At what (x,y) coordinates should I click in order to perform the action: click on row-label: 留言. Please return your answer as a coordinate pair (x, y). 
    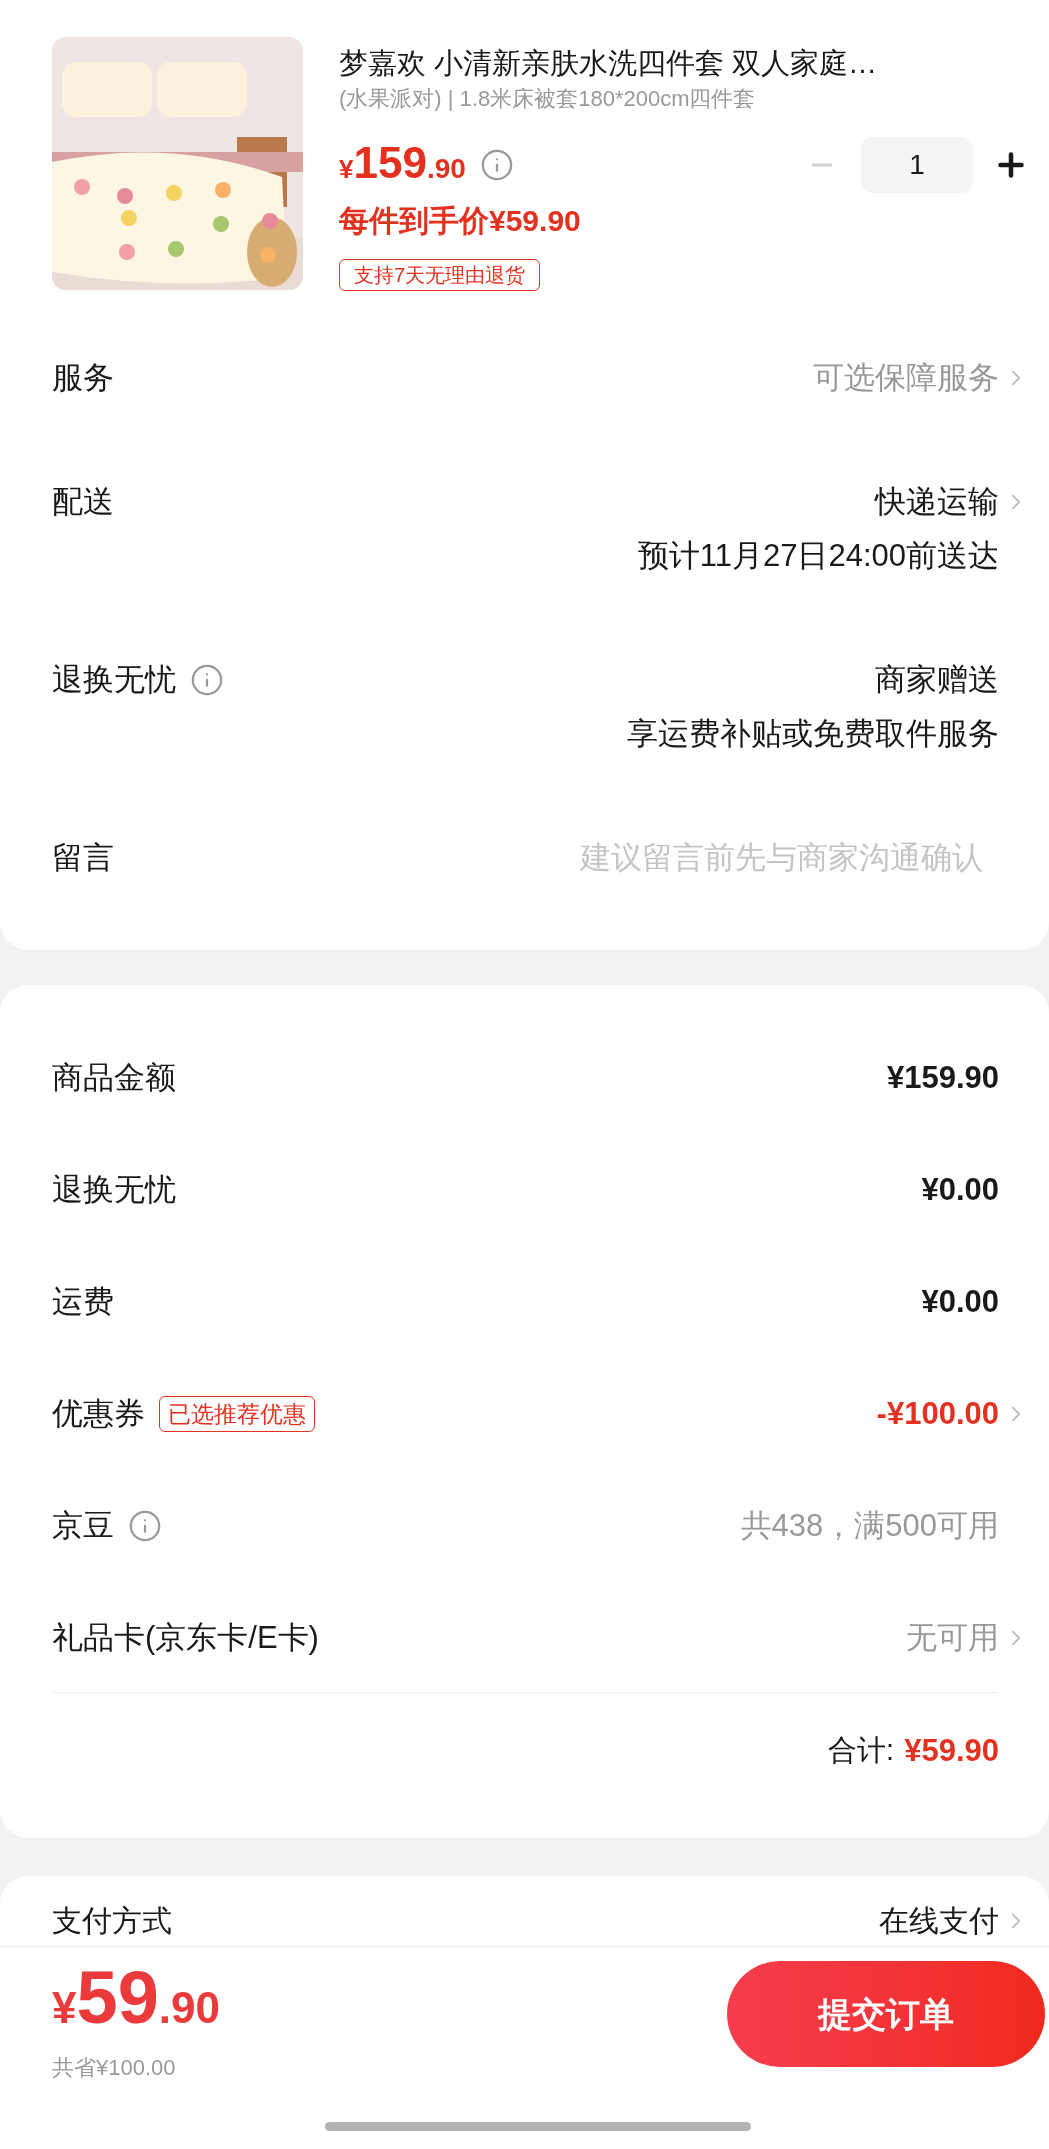
    Looking at the image, I should click on (83, 858).